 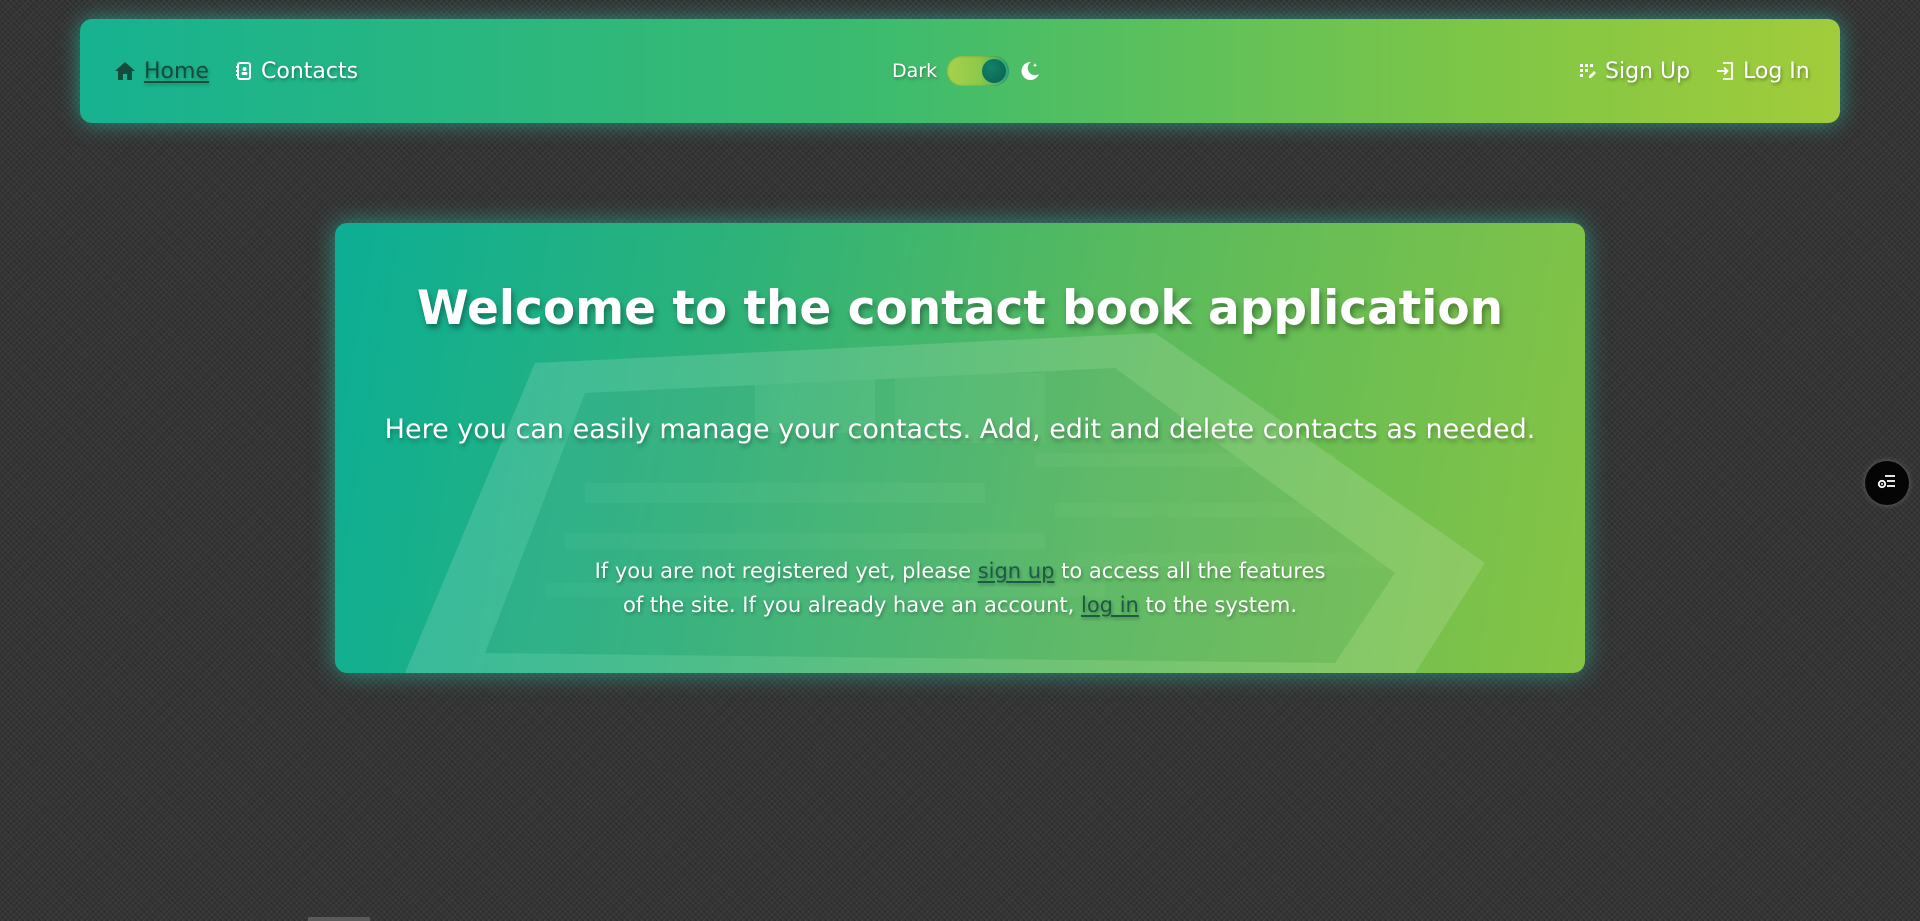 What do you see at coordinates (1648, 71) in the screenshot?
I see `nav-signup-label: Sign Up` at bounding box center [1648, 71].